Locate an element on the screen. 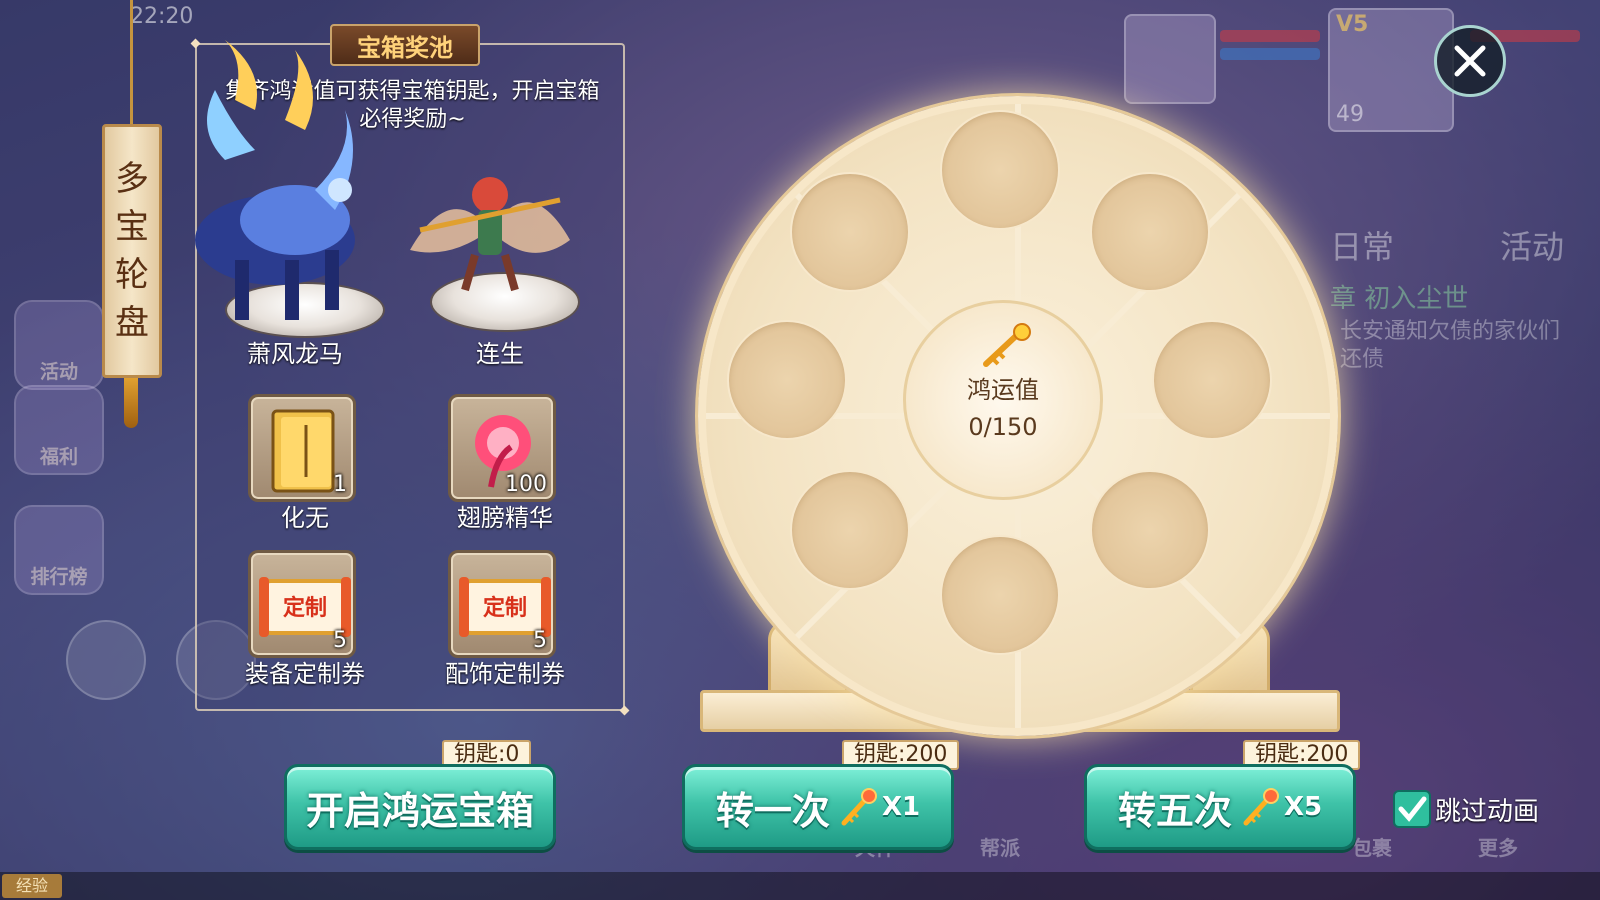 This screenshot has height=900, width=1600. checkmark-icon is located at coordinates (1412, 809).